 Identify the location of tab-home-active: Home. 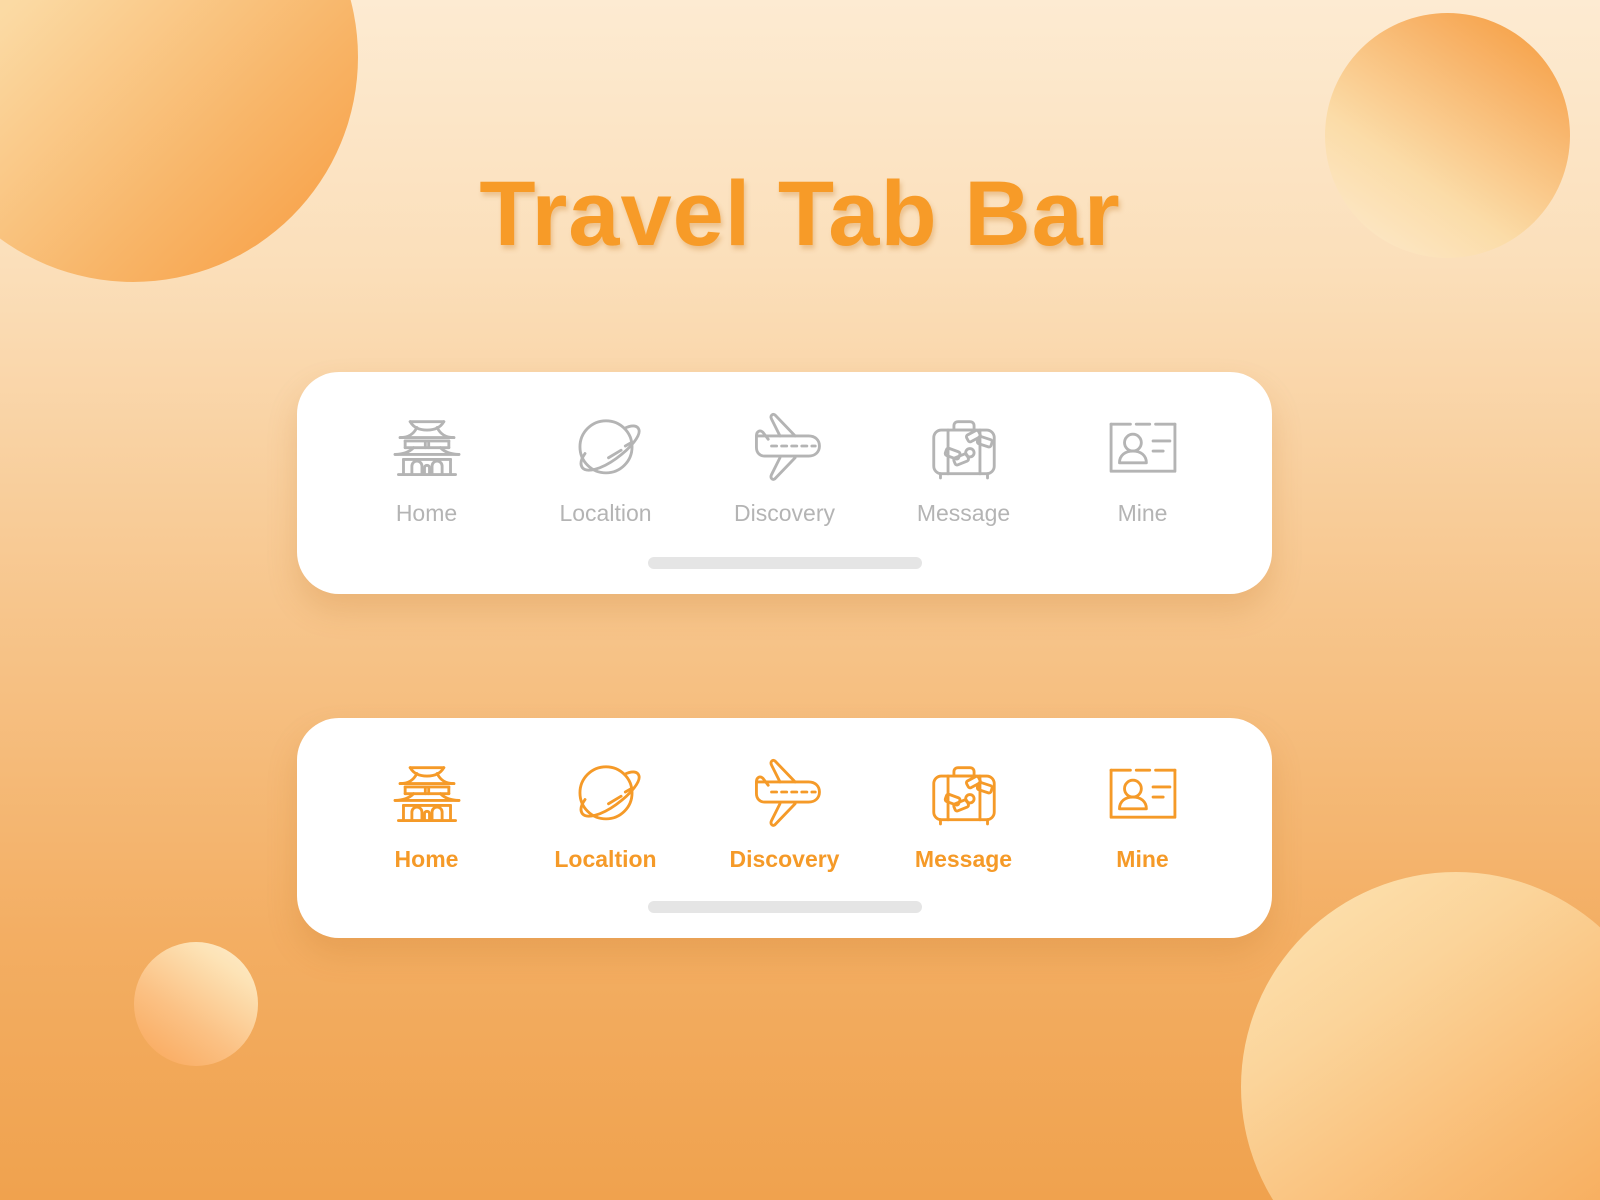
(426, 807).